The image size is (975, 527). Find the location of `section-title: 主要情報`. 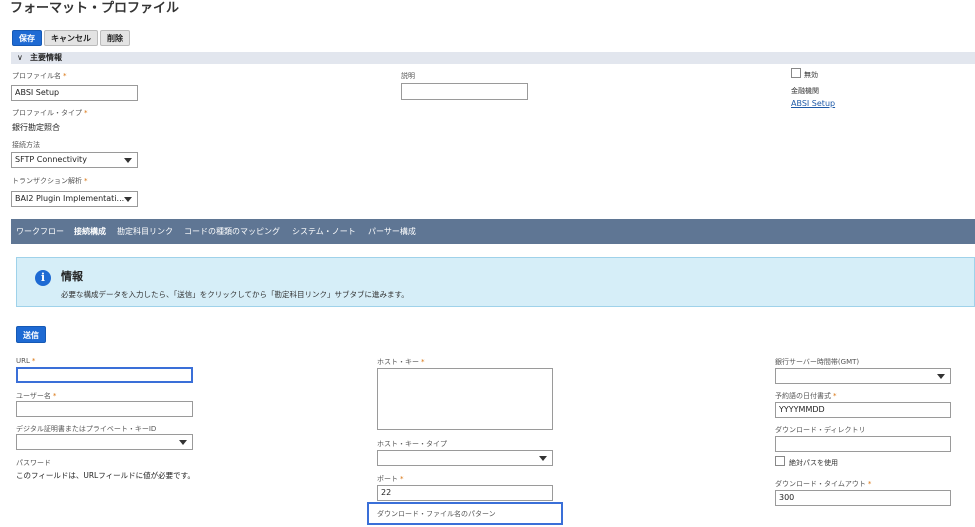

section-title: 主要情報 is located at coordinates (46, 57).